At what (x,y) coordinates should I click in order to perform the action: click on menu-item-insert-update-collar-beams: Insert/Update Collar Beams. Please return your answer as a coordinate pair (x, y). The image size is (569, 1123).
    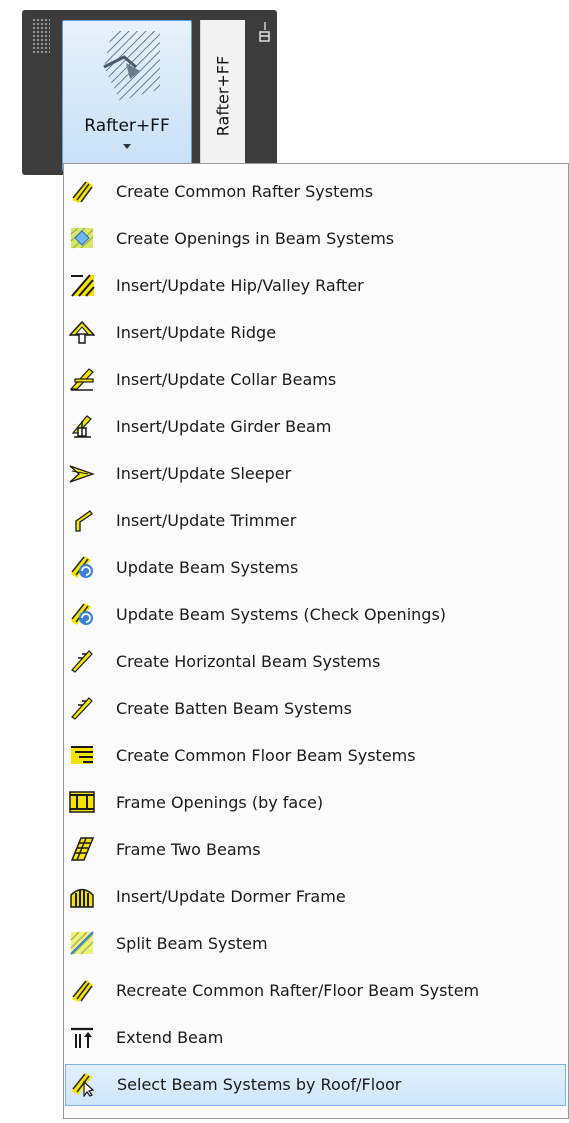
    Looking at the image, I should click on (316, 380).